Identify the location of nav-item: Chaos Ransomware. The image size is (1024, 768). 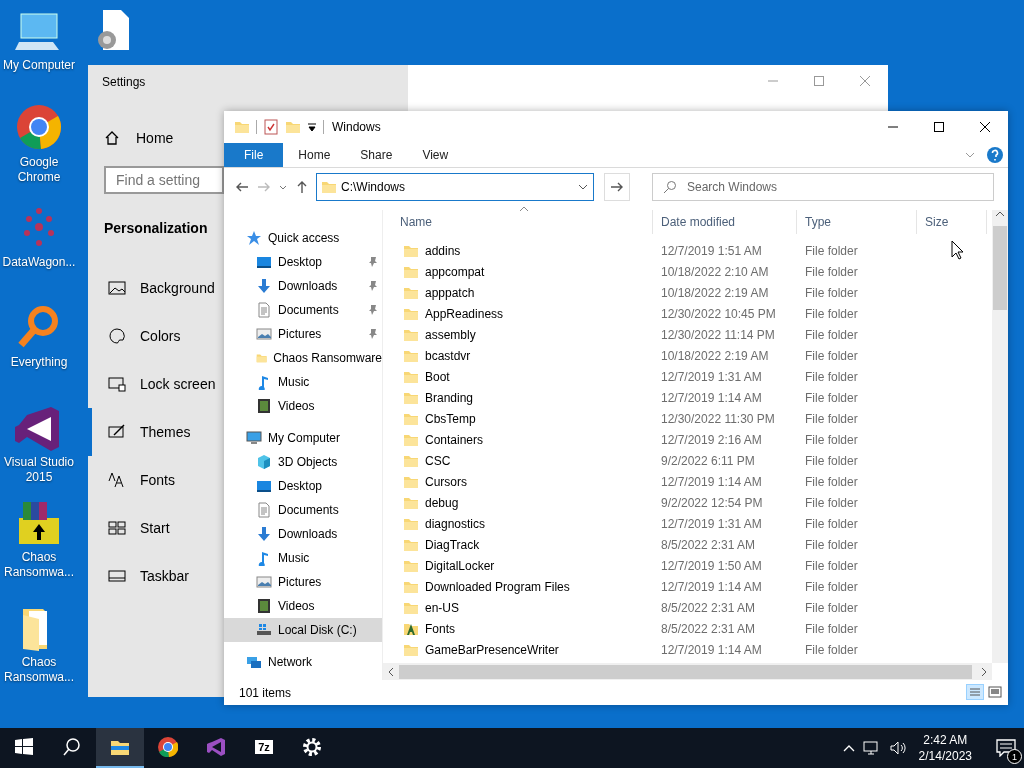
(303, 358).